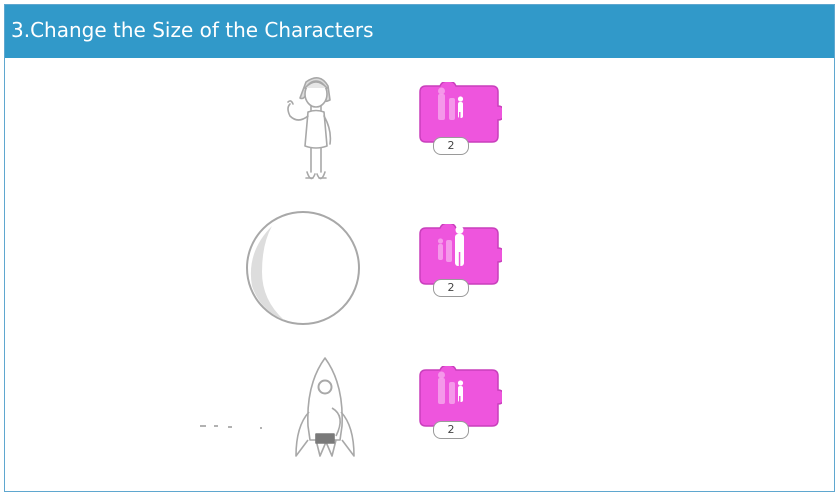 The width and height of the screenshot is (840, 500). What do you see at coordinates (192, 30) in the screenshot?
I see `page-title: 3.Change the Size of the Characters` at bounding box center [192, 30].